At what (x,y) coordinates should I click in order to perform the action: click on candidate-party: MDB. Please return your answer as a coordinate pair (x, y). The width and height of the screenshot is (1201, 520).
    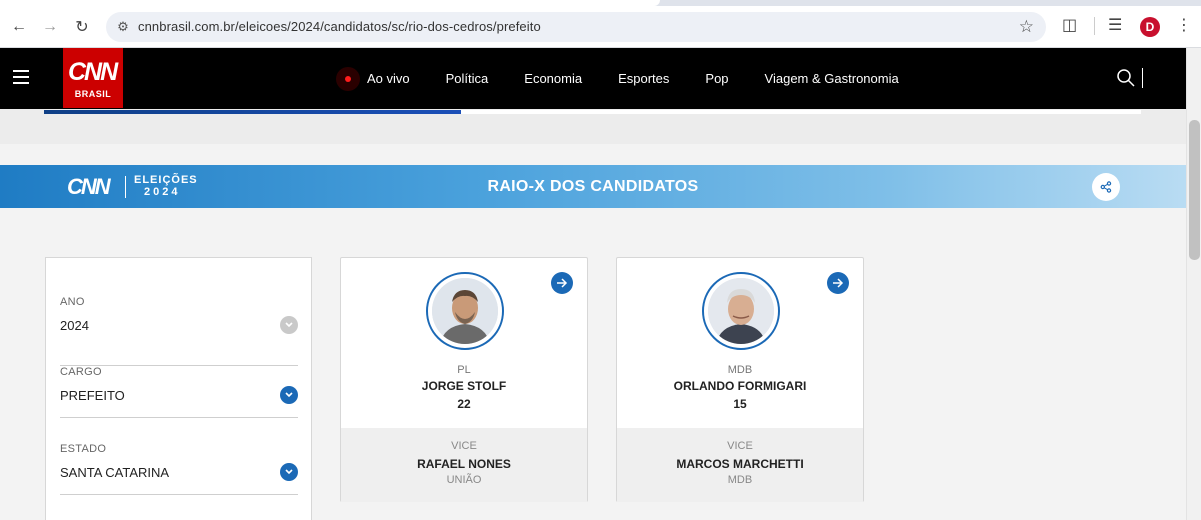
    Looking at the image, I should click on (740, 370).